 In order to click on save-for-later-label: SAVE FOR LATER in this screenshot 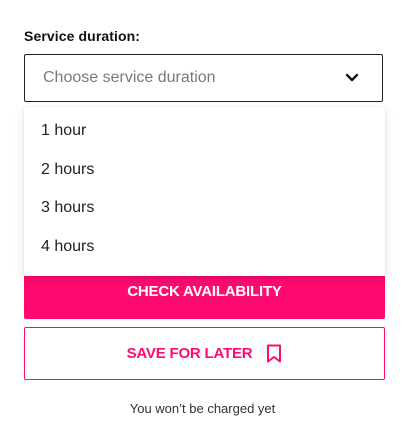, I will do `click(189, 353)`.